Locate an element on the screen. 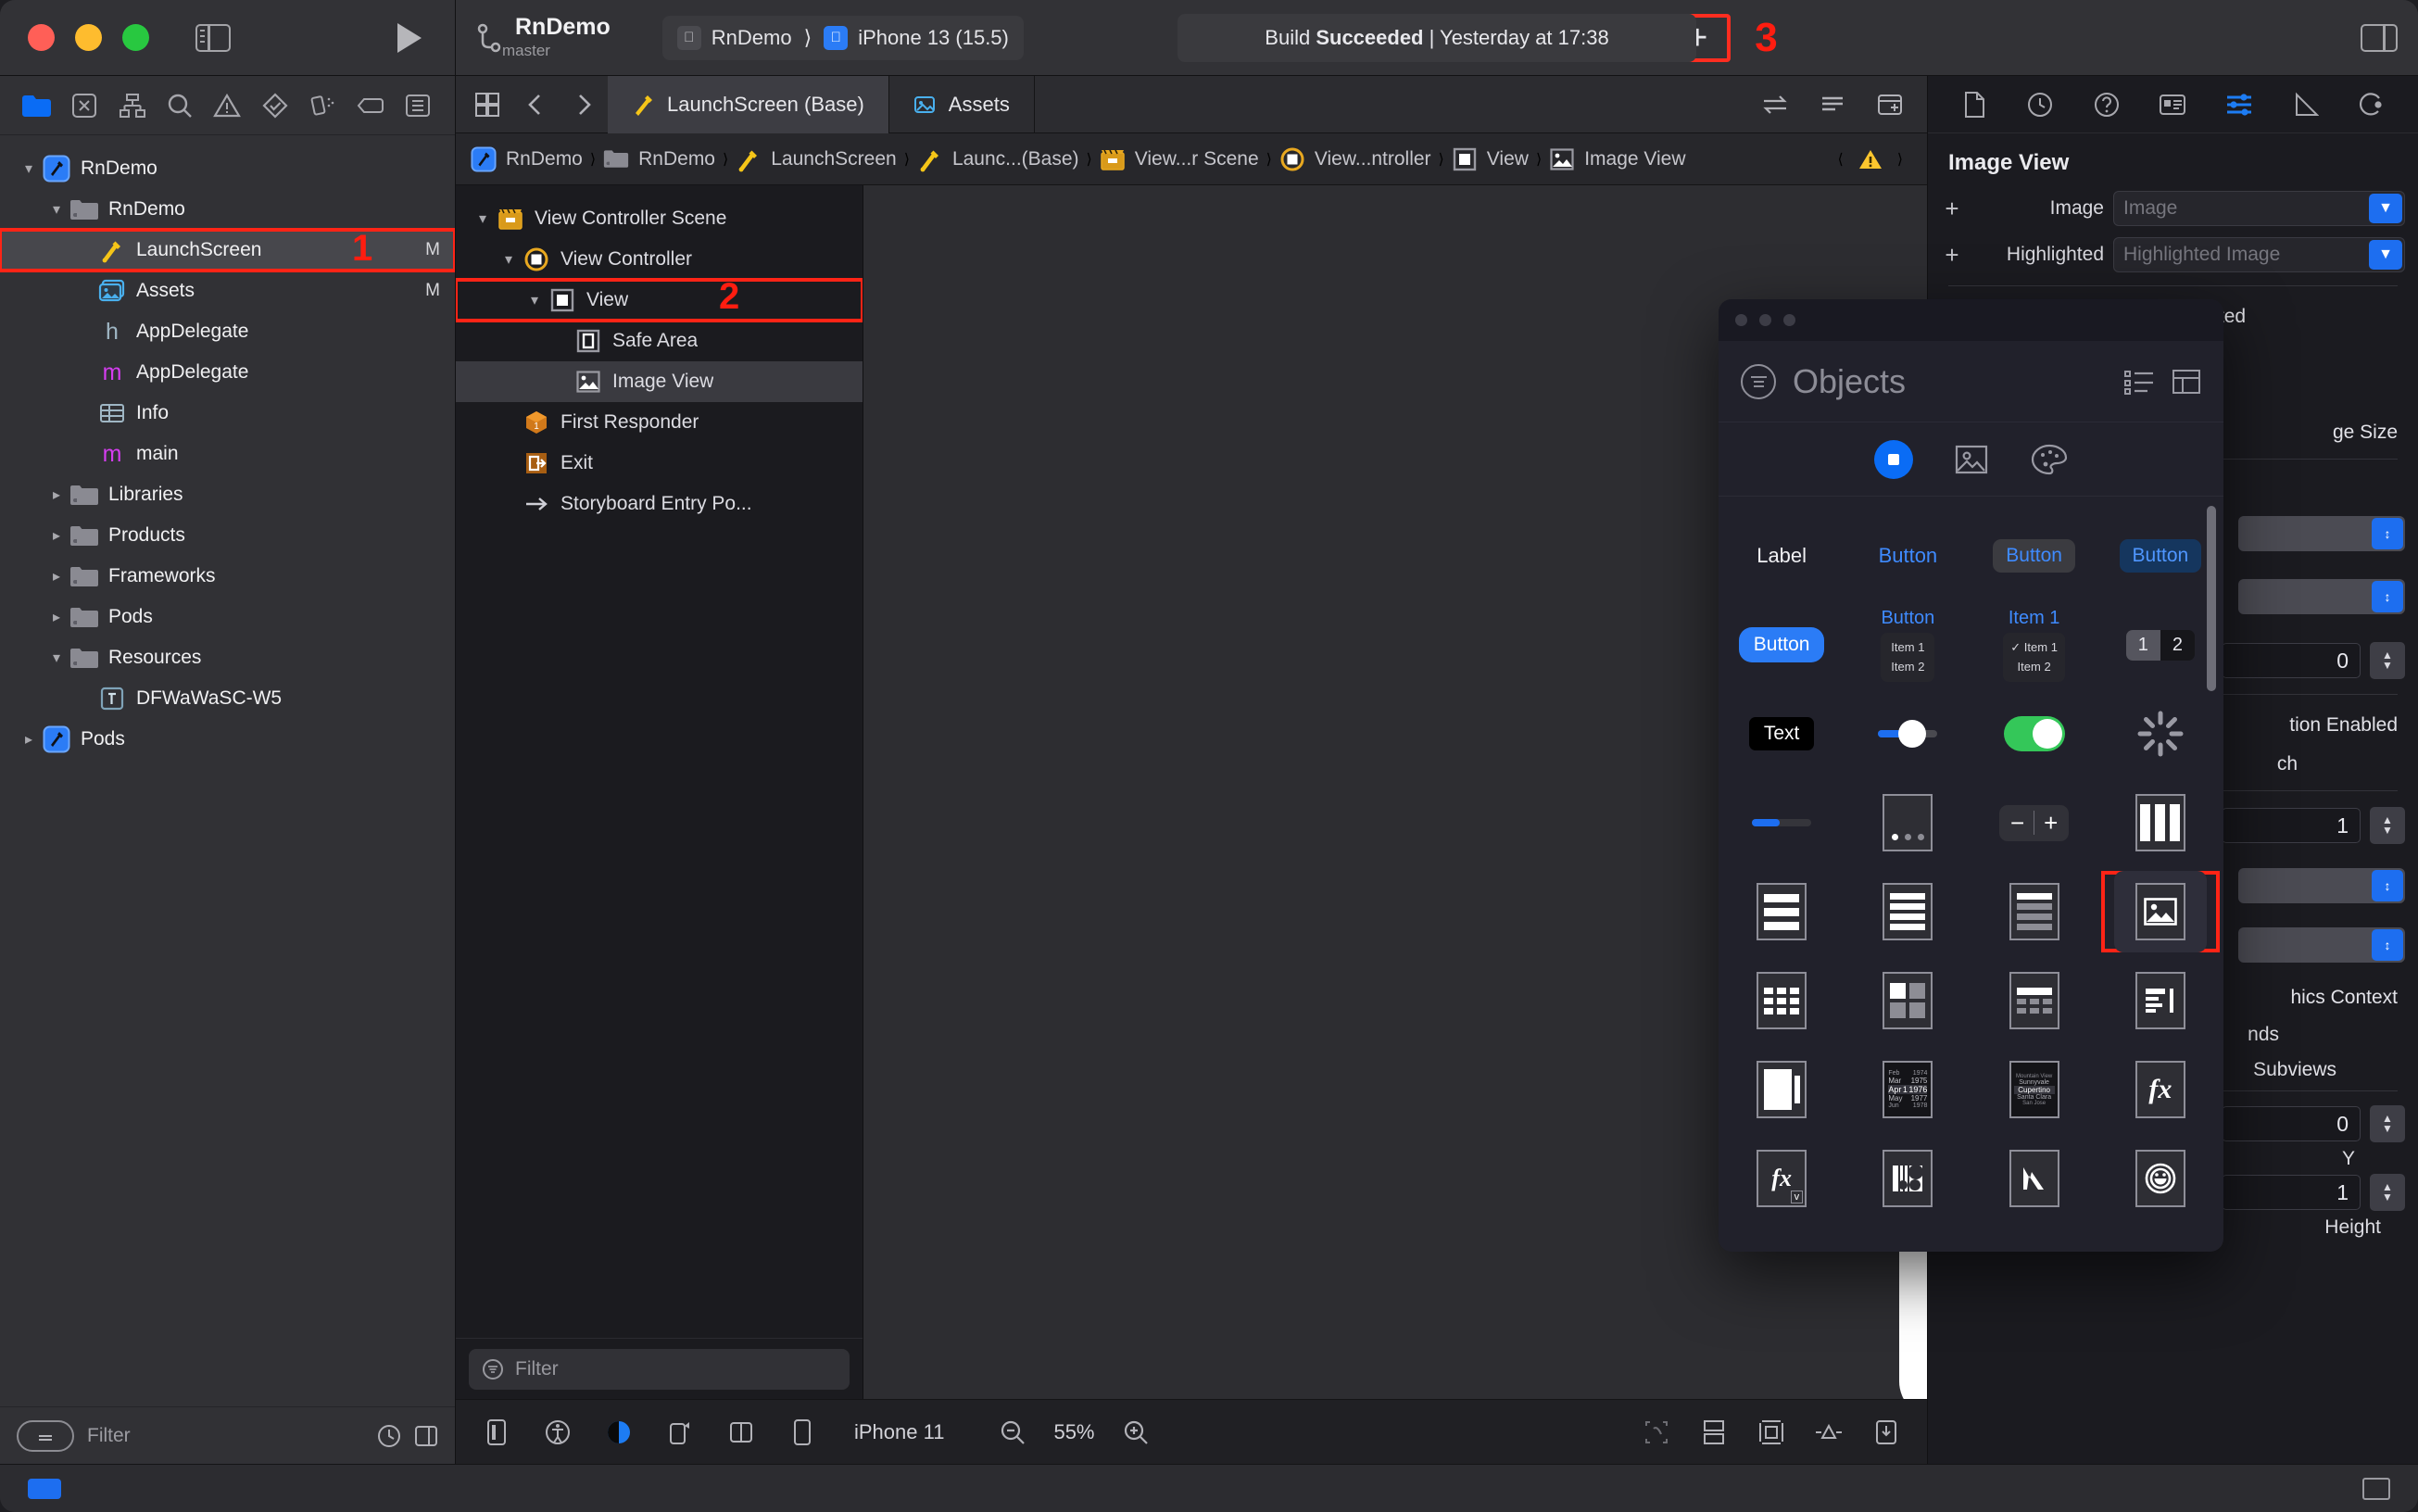 This screenshot has height=1512, width=2418. warning-icon is located at coordinates (1870, 159).